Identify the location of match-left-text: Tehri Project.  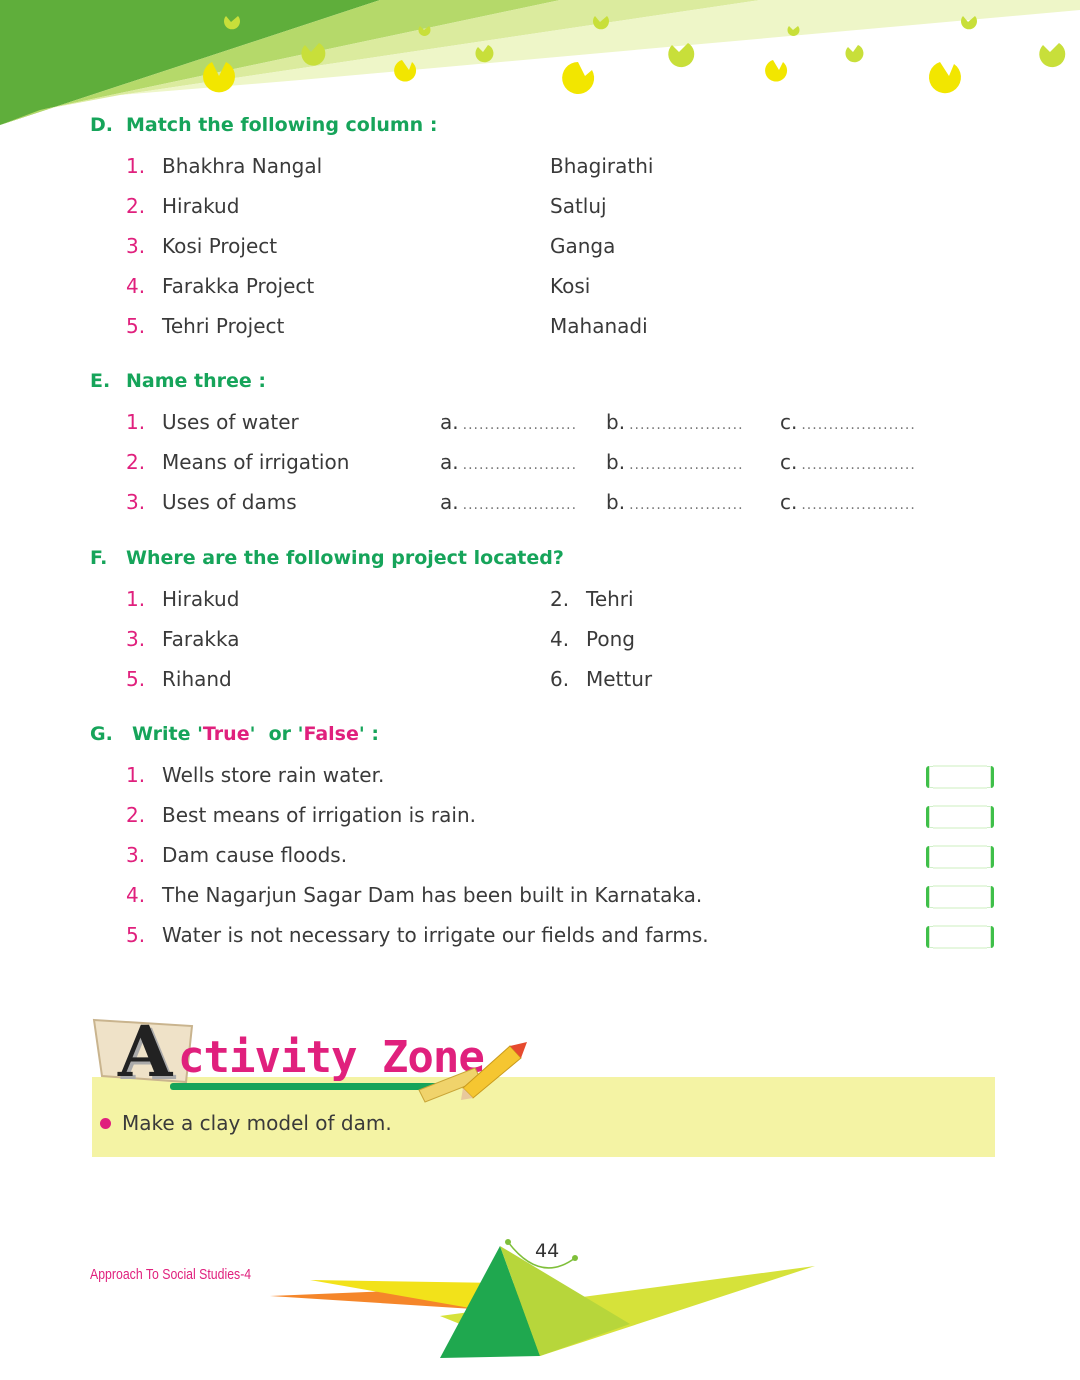
(223, 326).